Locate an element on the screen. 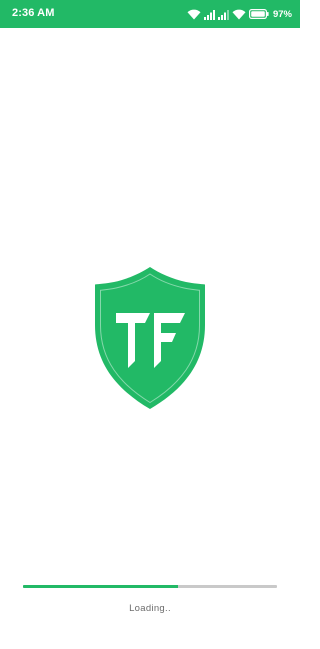  status-time: 2:36 AM is located at coordinates (33, 13).